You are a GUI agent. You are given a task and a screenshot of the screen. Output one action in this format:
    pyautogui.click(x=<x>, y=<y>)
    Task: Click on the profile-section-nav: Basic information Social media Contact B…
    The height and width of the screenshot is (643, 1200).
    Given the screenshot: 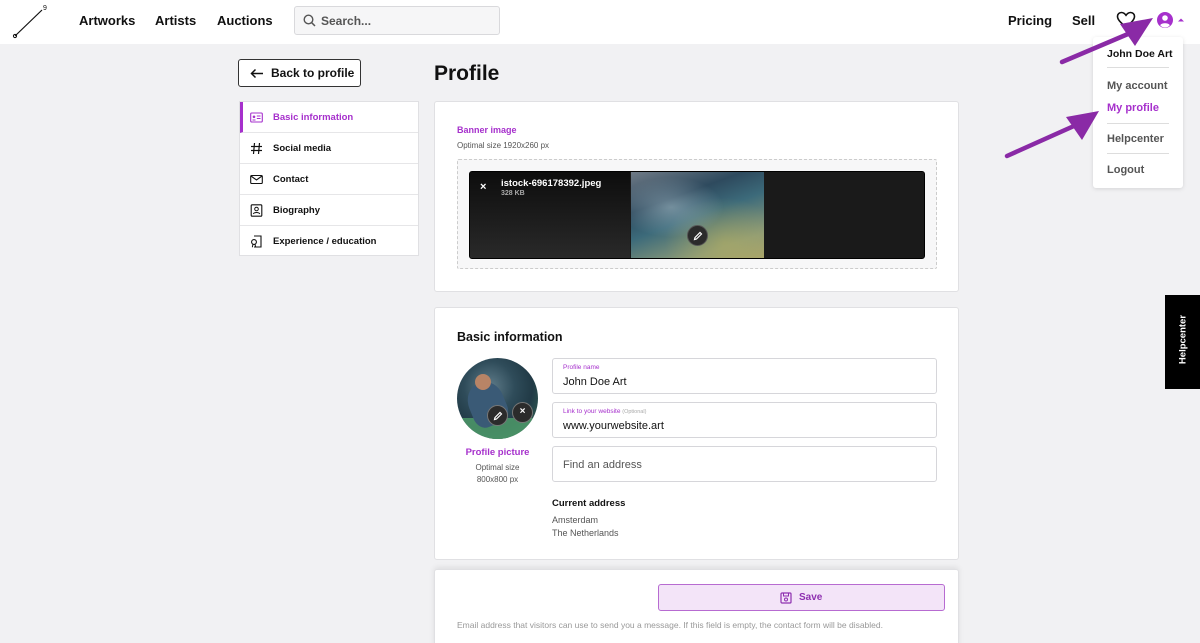 What is the action you would take?
    pyautogui.click(x=329, y=178)
    